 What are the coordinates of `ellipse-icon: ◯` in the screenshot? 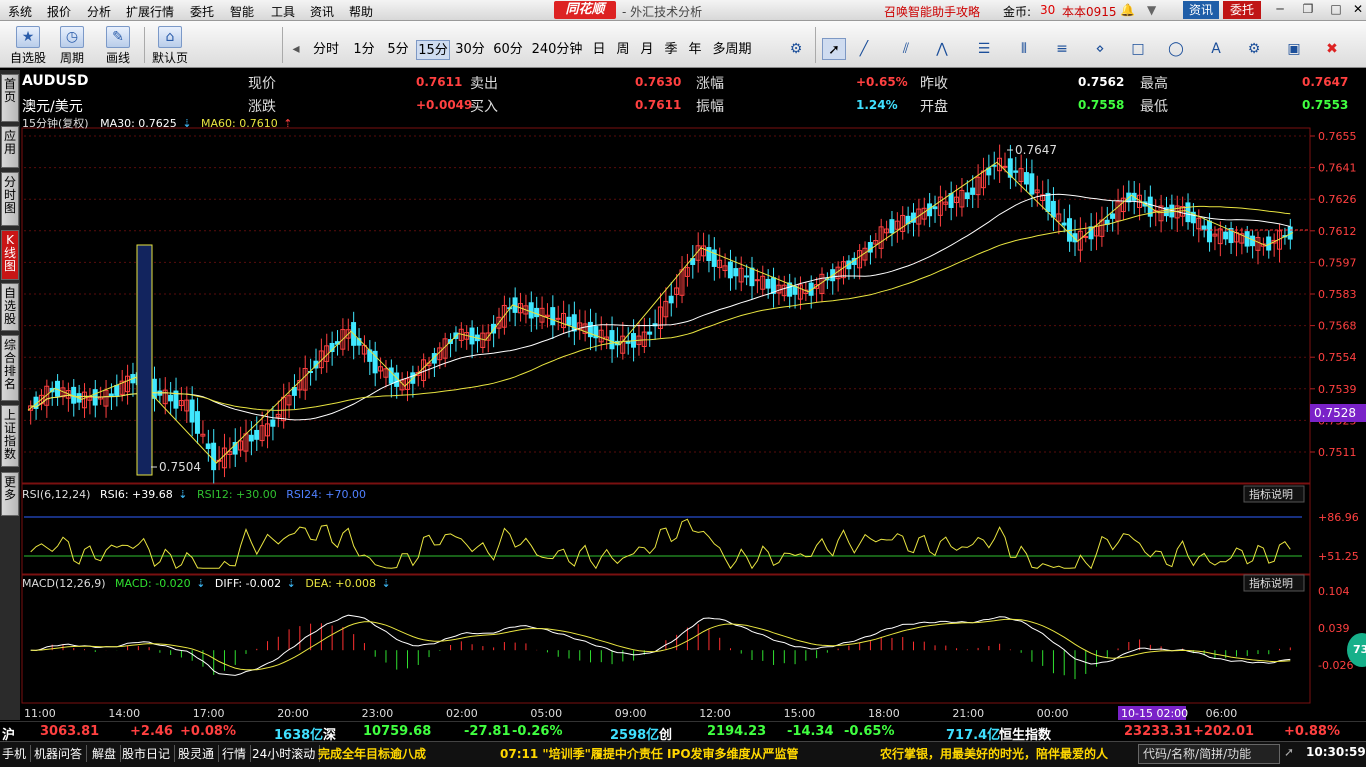 It's located at (1176, 49).